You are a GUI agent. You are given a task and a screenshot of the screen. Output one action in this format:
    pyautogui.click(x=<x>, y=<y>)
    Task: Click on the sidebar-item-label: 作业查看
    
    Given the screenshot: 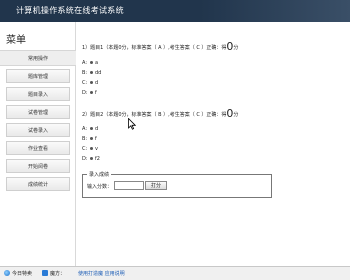 What is the action you would take?
    pyautogui.click(x=37, y=149)
    